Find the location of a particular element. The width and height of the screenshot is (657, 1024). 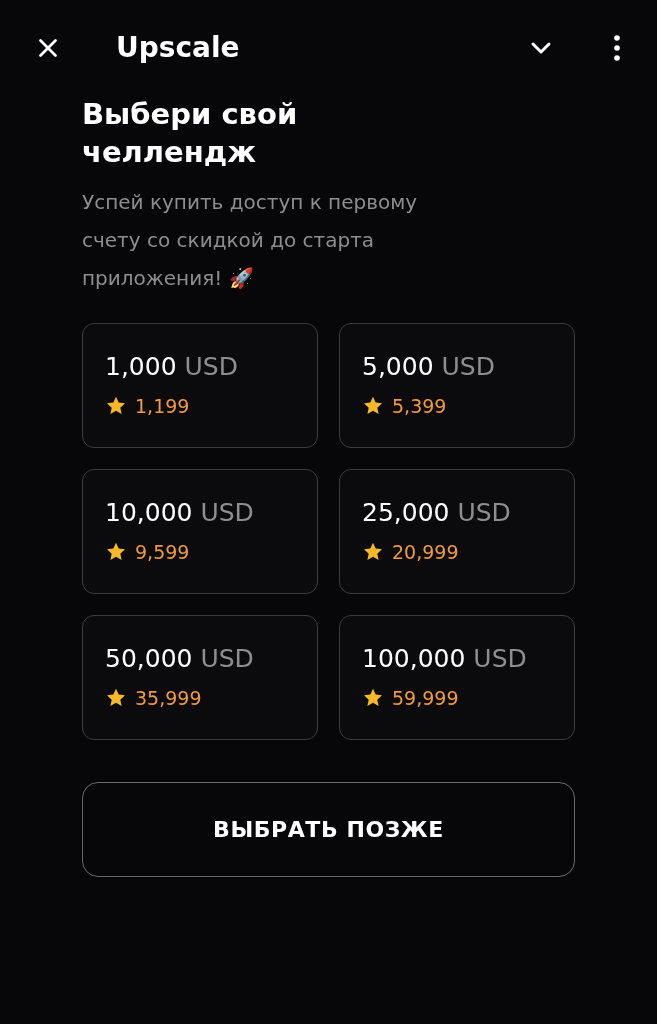

plan-card: 5,000 USD 5,399 is located at coordinates (457, 385).